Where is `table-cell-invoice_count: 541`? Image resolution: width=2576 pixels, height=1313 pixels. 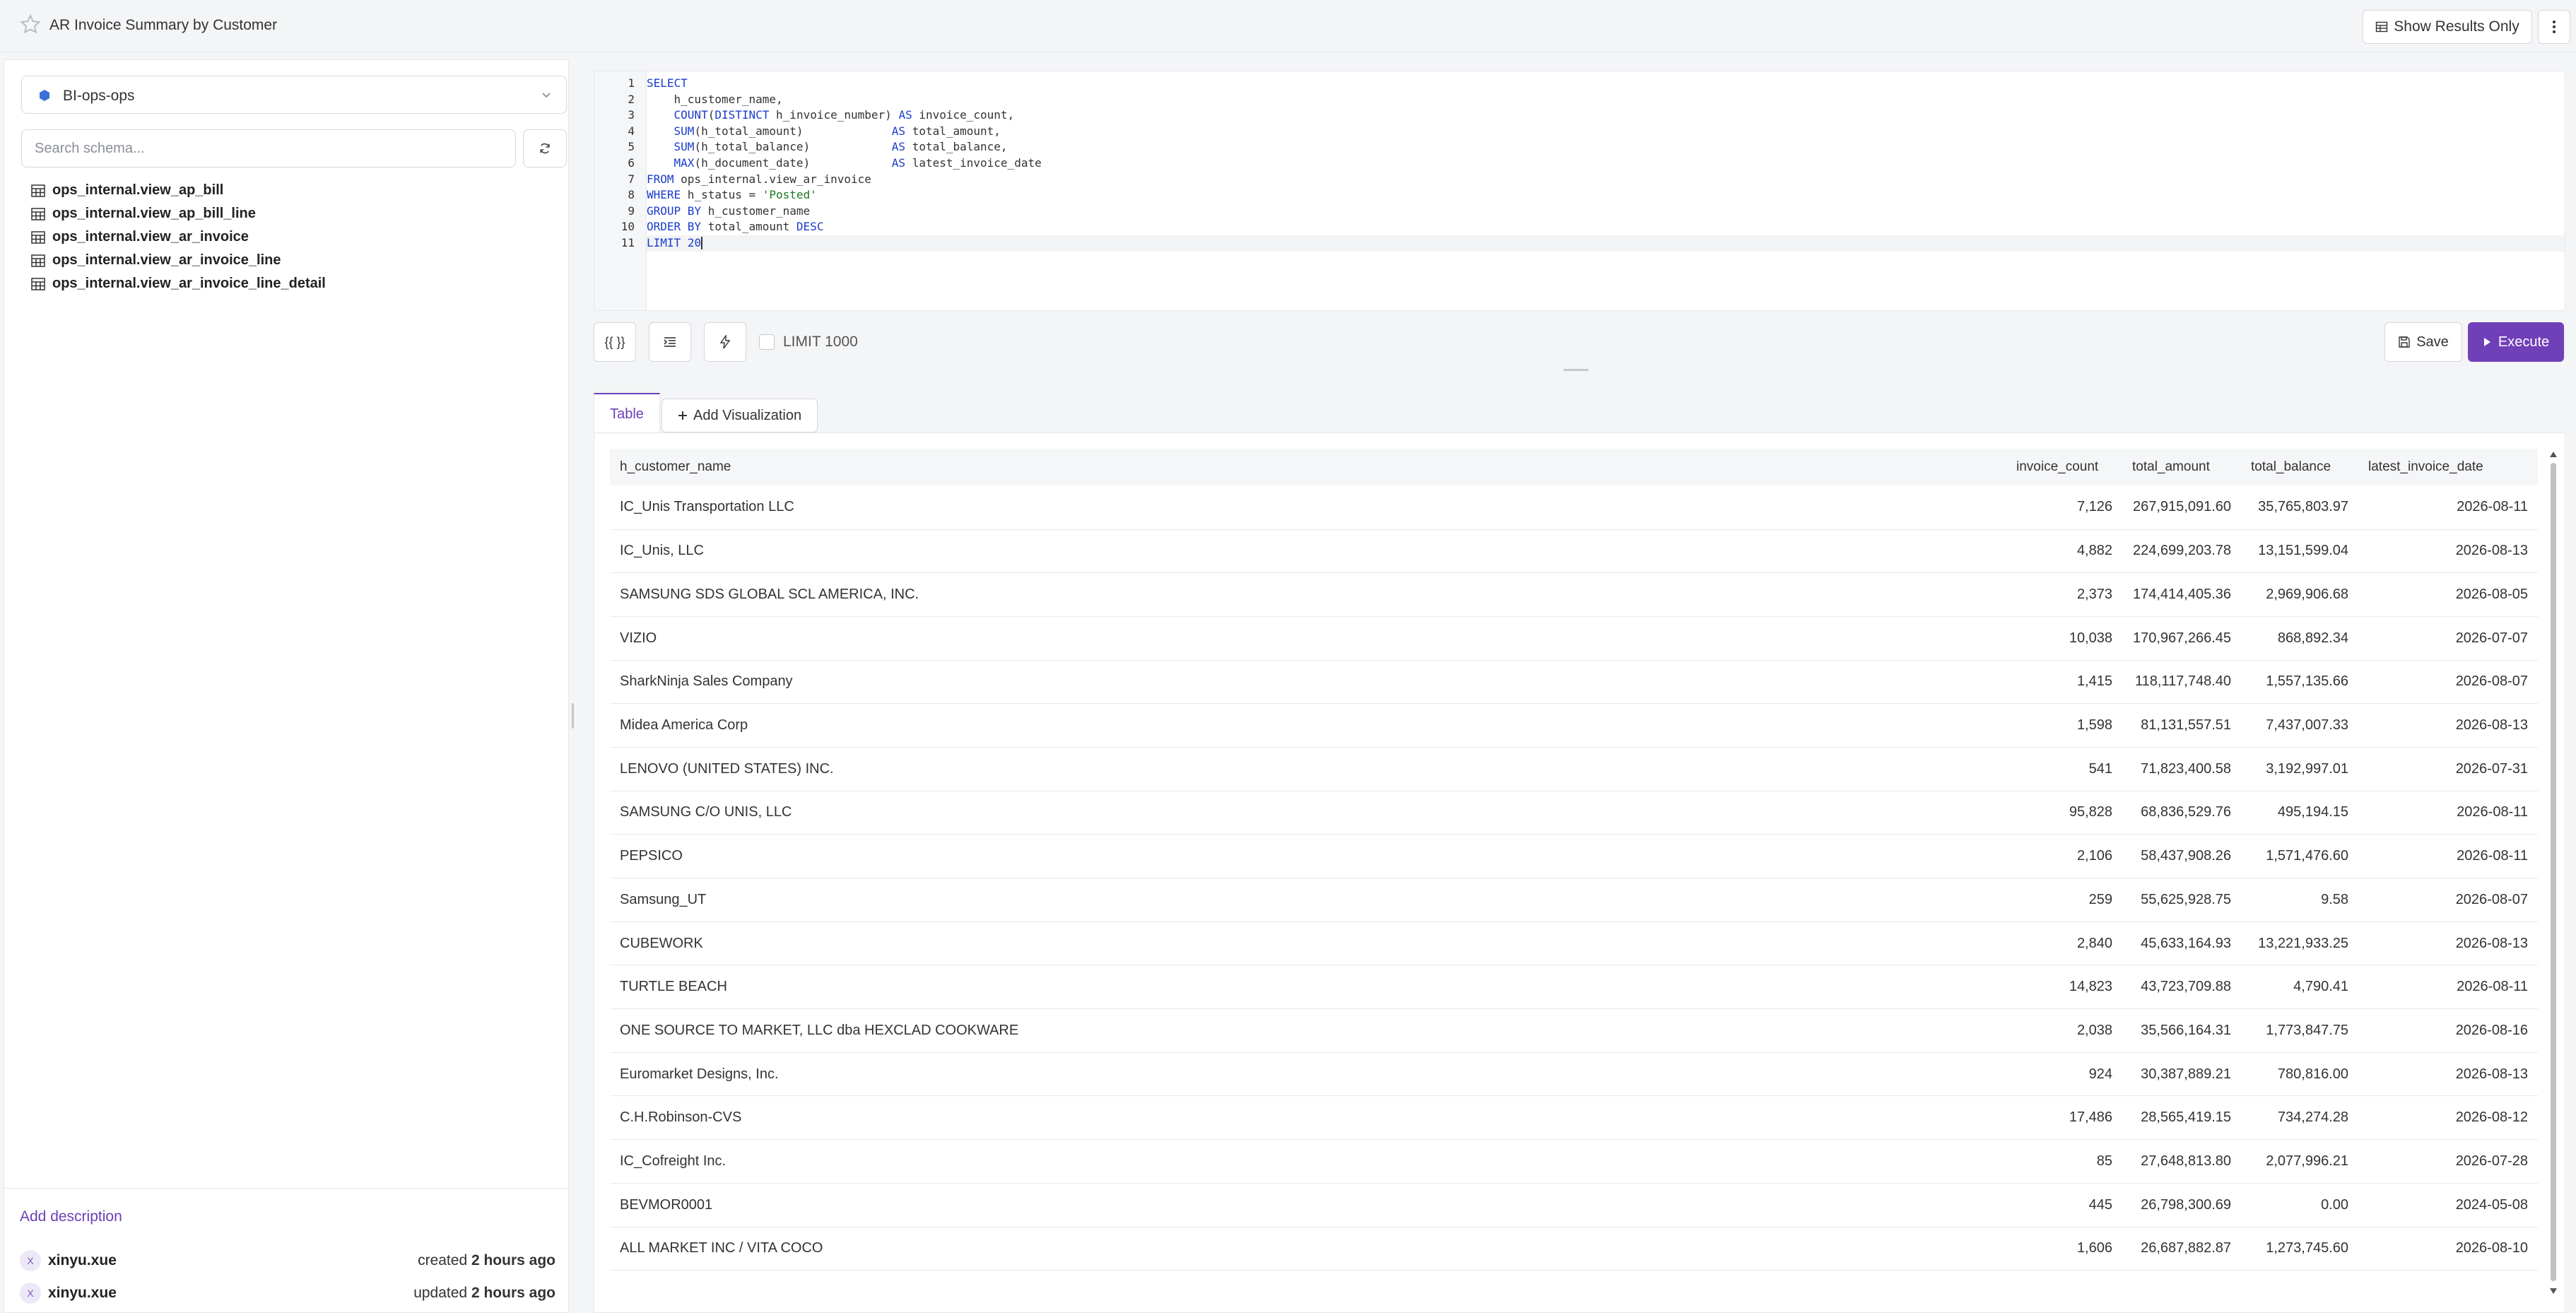 table-cell-invoice_count: 541 is located at coordinates (2064, 769).